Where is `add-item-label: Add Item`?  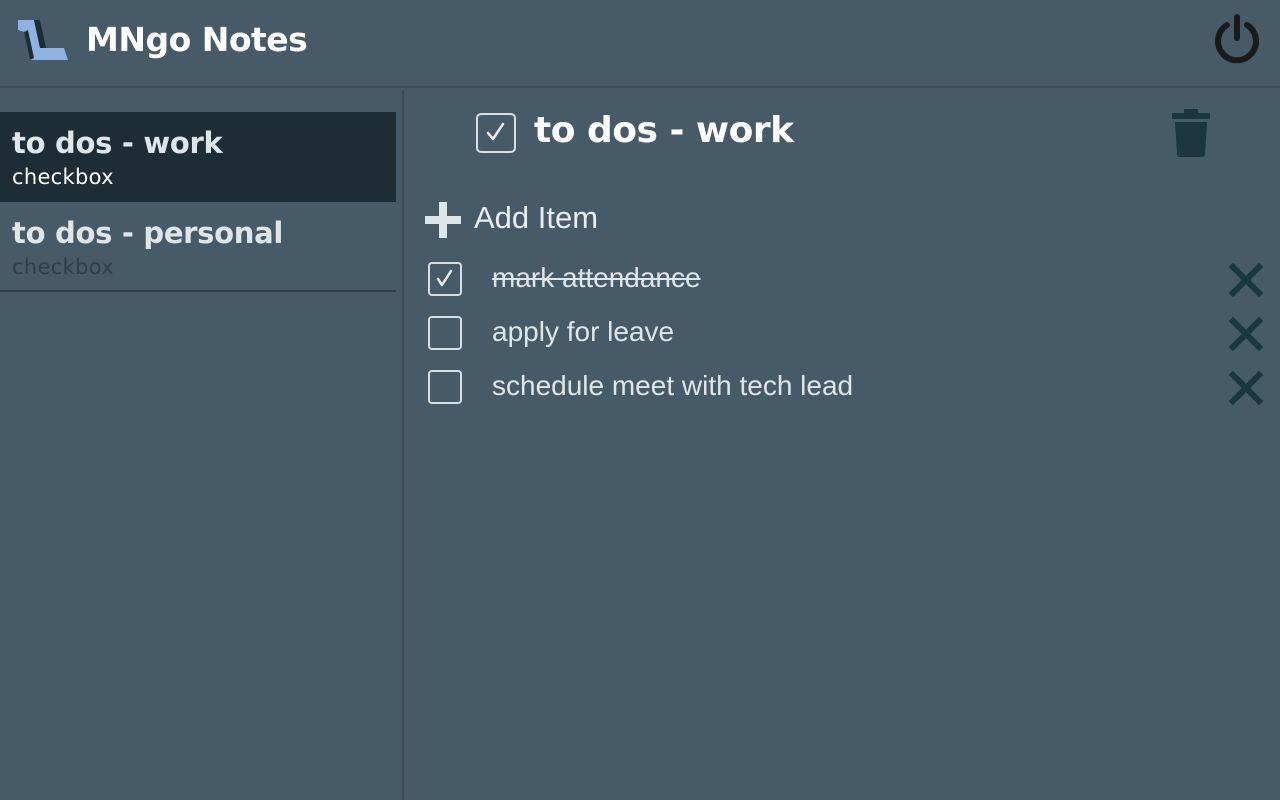 add-item-label: Add Item is located at coordinates (536, 217).